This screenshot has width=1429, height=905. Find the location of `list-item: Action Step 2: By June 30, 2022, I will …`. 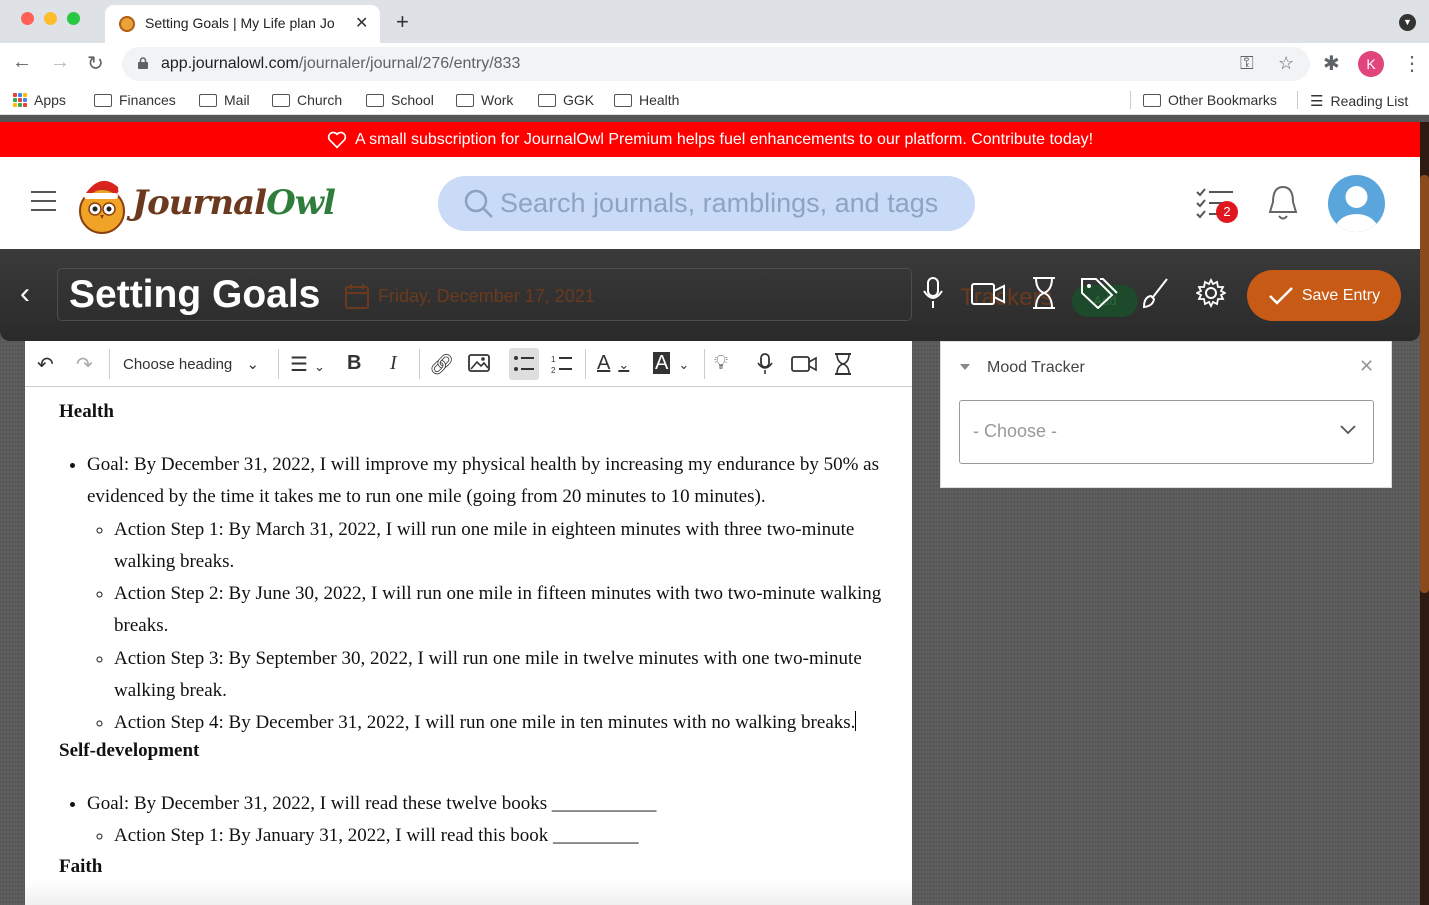

list-item: Action Step 2: By June 30, 2022, I will … is located at coordinates (501, 610).